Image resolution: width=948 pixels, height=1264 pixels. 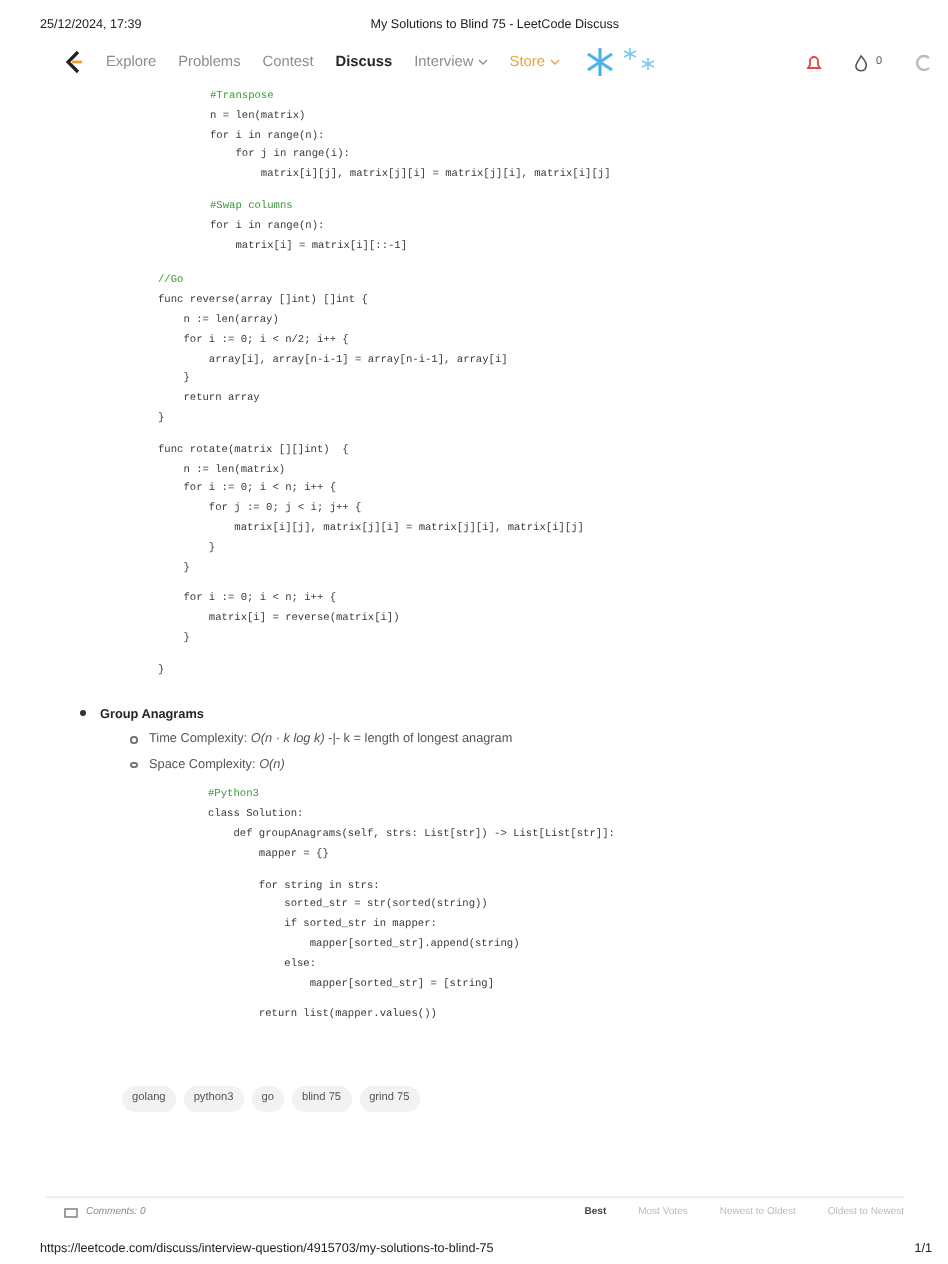 What do you see at coordinates (74, 62) in the screenshot?
I see `logo-icon` at bounding box center [74, 62].